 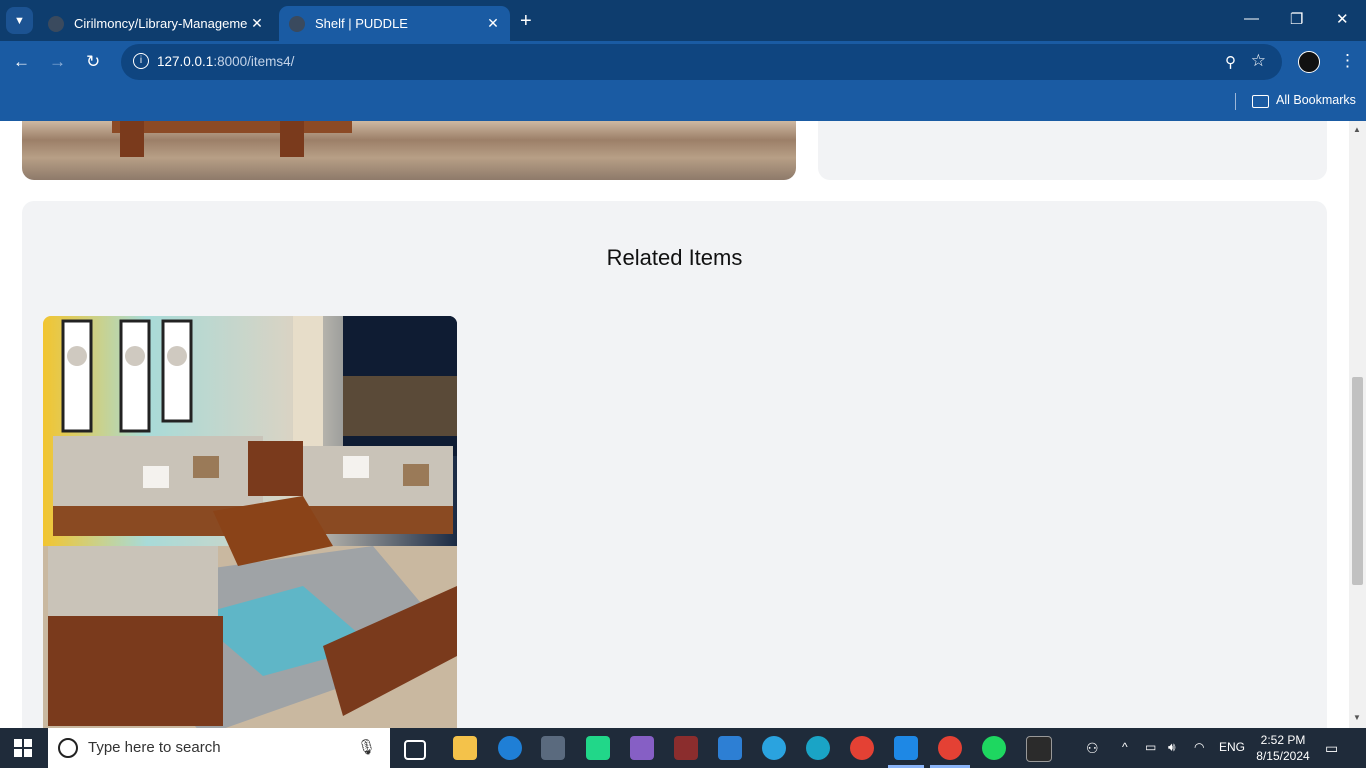 What do you see at coordinates (1309, 62) in the screenshot?
I see `profile-avatar-icon` at bounding box center [1309, 62].